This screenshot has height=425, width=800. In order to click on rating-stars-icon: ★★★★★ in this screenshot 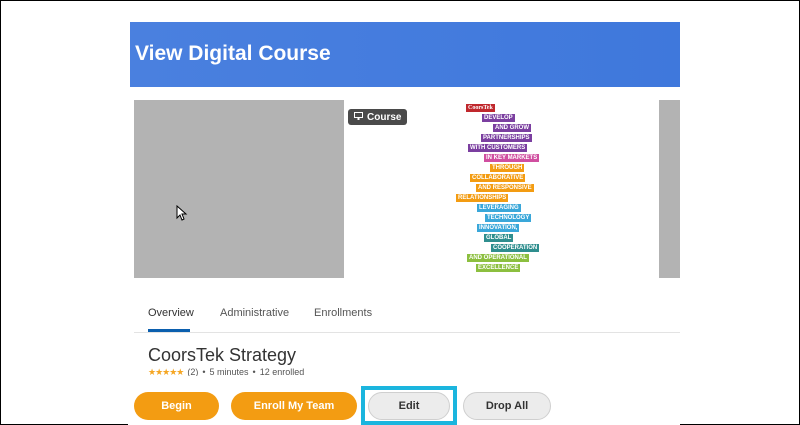, I will do `click(166, 371)`.